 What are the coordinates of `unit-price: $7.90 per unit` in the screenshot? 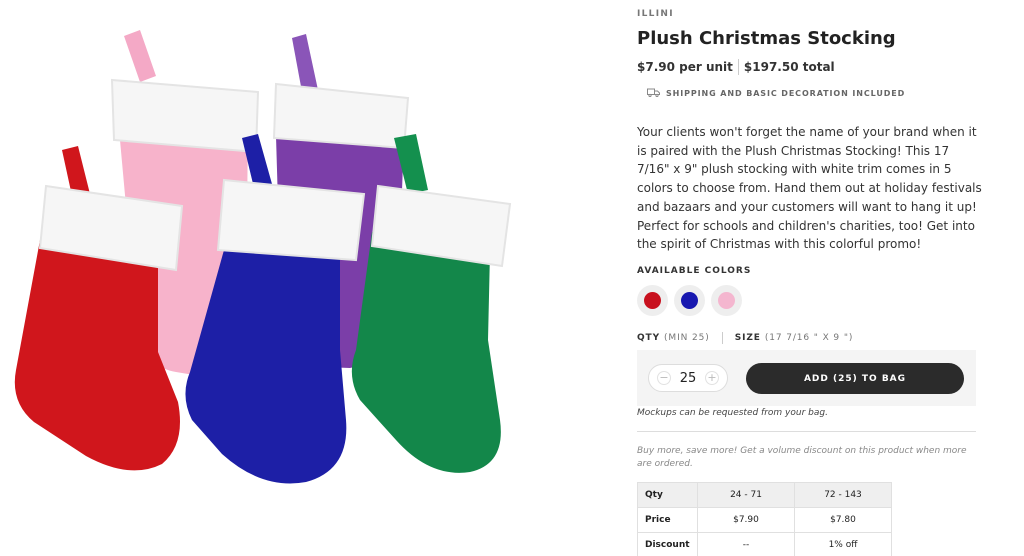 It's located at (685, 67).